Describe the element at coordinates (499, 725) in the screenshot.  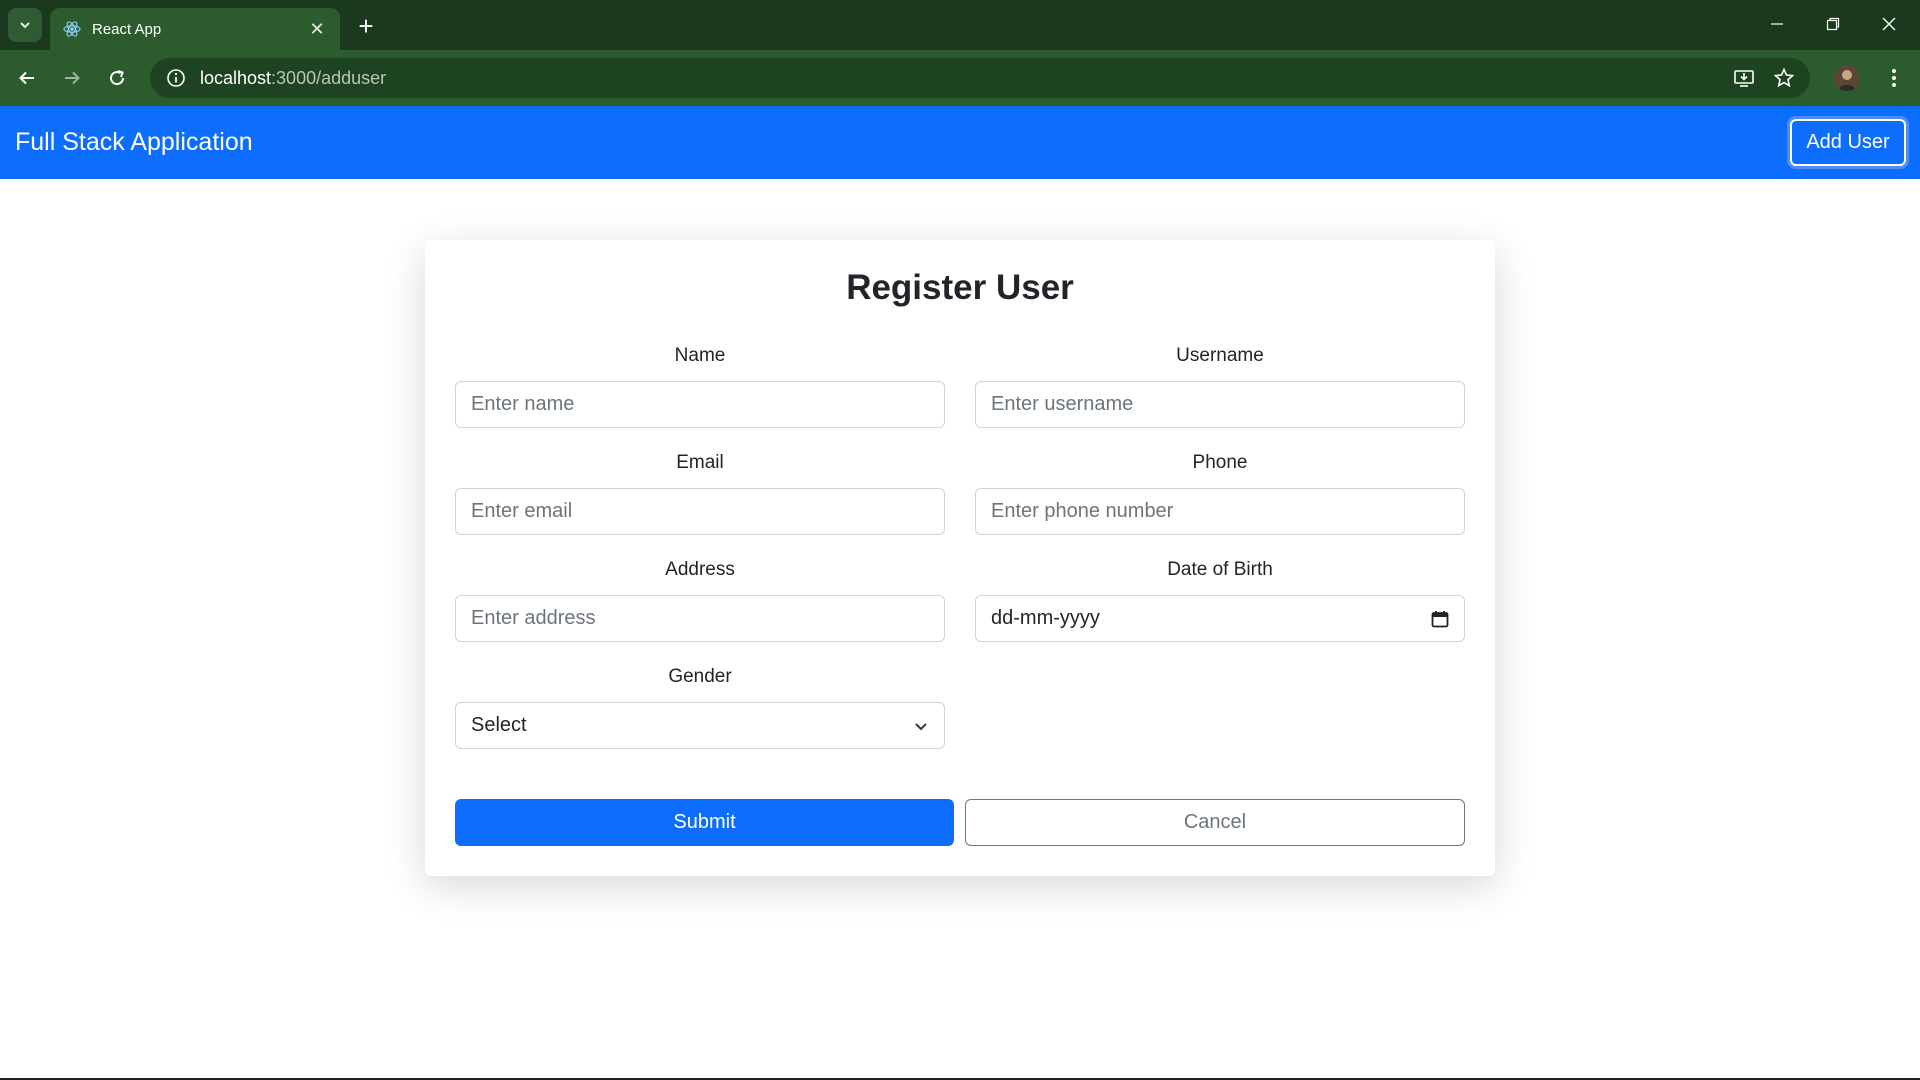
I see `gender-selected-value: Select` at that location.